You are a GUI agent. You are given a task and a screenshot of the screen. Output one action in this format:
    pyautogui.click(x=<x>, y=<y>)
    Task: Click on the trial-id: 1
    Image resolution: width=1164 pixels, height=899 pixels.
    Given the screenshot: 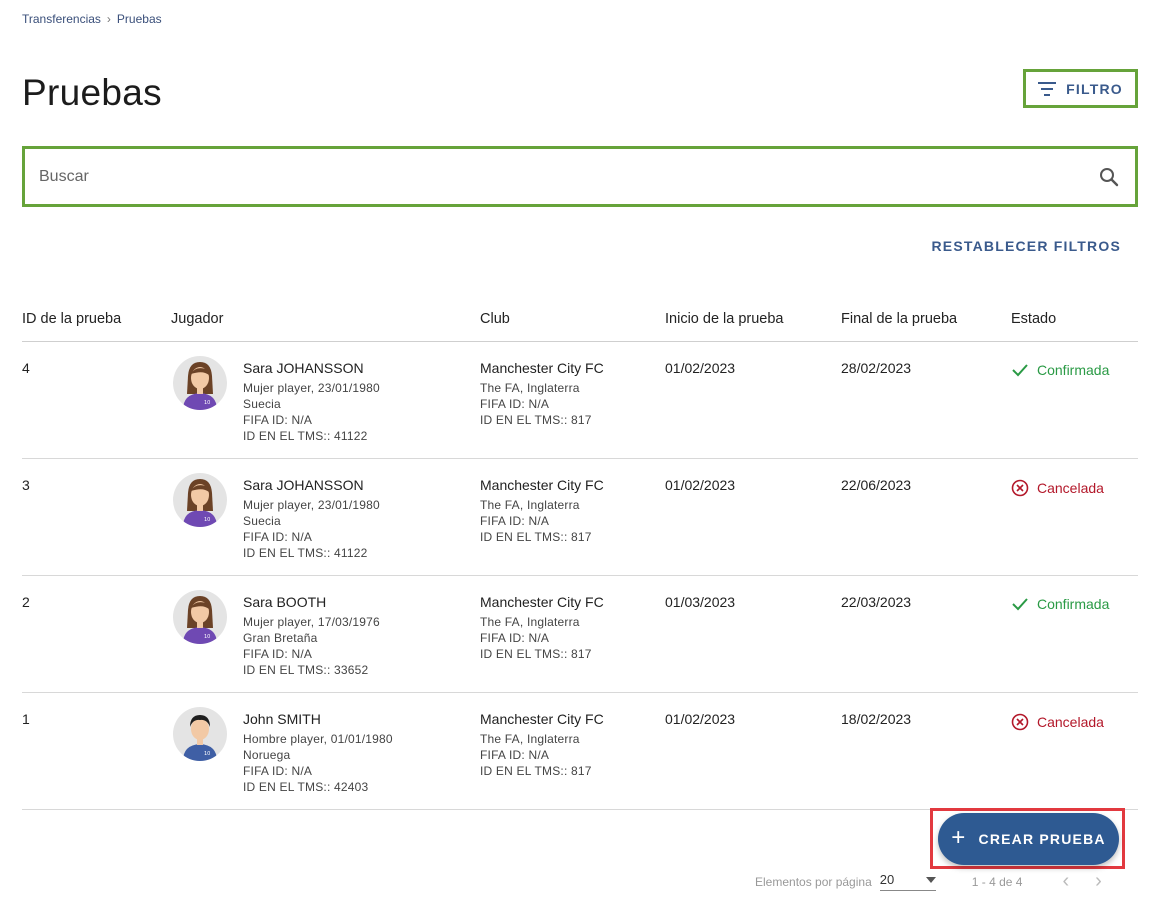 What is the action you would take?
    pyautogui.click(x=26, y=719)
    